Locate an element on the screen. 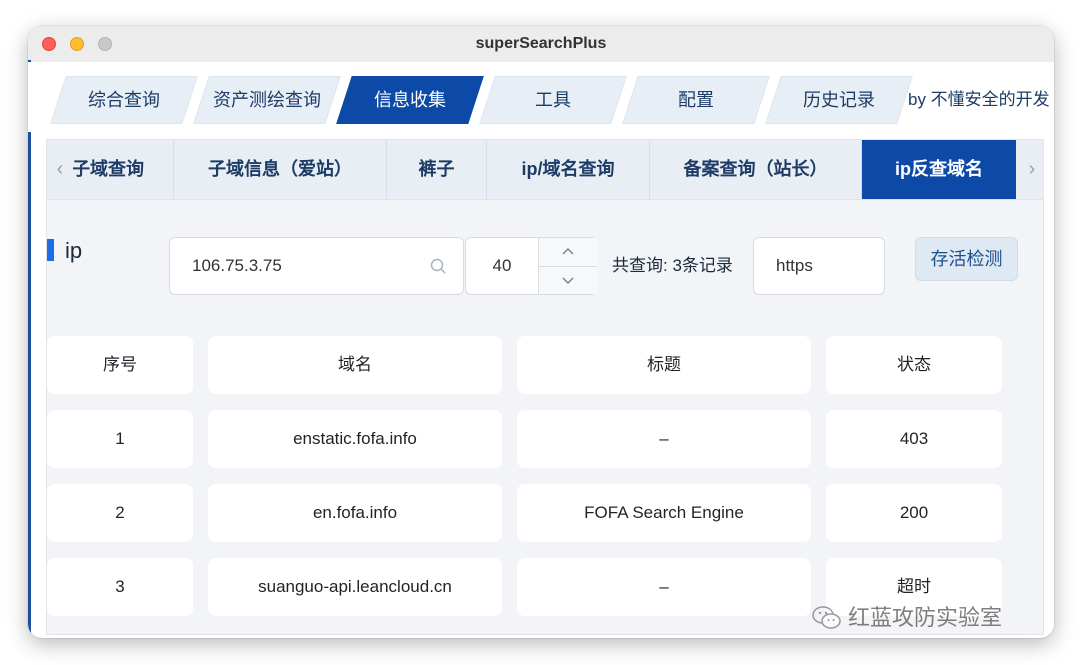 The width and height of the screenshot is (1080, 665). subtab-kuzi: 裤子 is located at coordinates (437, 169).